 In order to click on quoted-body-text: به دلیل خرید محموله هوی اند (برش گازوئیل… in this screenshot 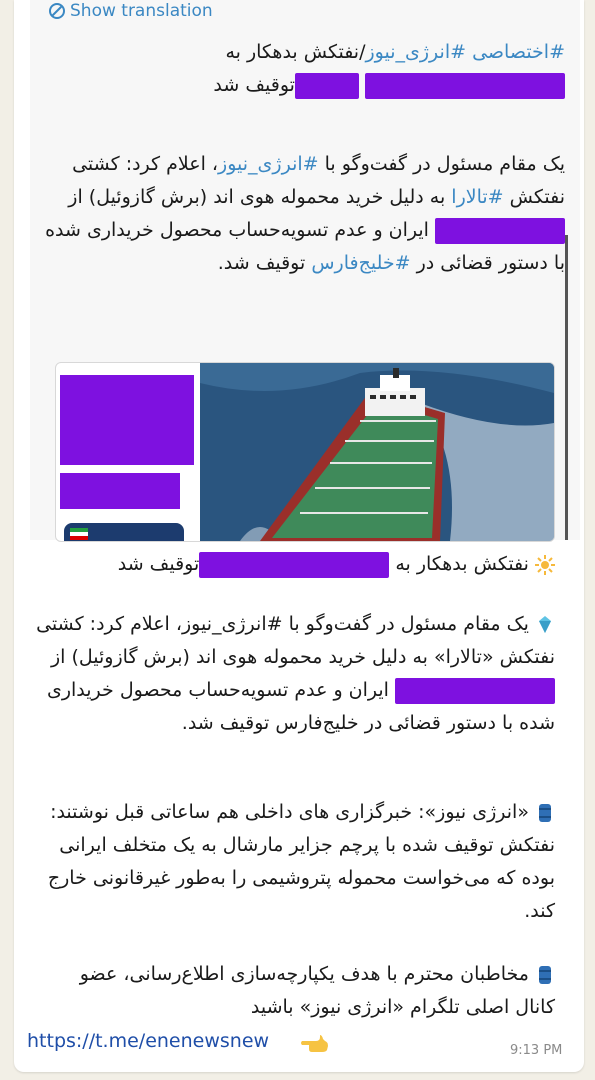, I will do `click(257, 197)`.